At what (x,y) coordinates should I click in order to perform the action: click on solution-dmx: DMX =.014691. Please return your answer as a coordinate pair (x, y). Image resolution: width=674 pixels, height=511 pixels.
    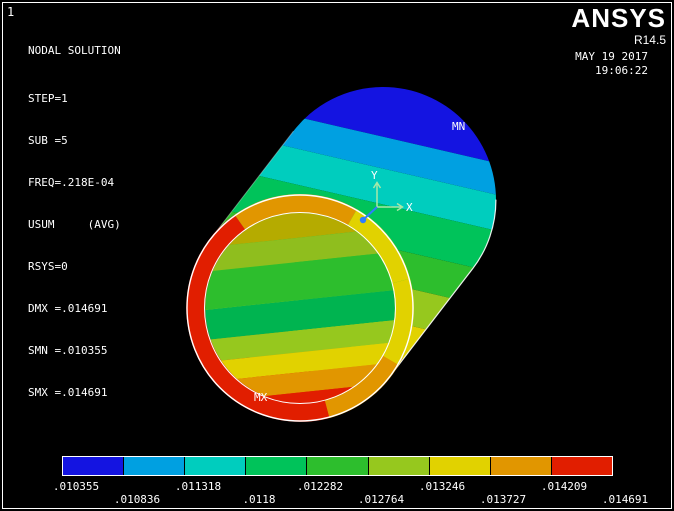
    Looking at the image, I should click on (68, 308).